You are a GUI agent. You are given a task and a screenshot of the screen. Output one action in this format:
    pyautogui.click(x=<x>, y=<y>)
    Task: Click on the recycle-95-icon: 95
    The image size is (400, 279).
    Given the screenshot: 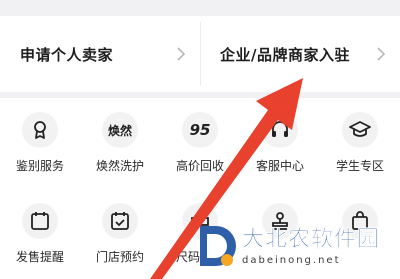 What is the action you would take?
    pyautogui.click(x=200, y=130)
    